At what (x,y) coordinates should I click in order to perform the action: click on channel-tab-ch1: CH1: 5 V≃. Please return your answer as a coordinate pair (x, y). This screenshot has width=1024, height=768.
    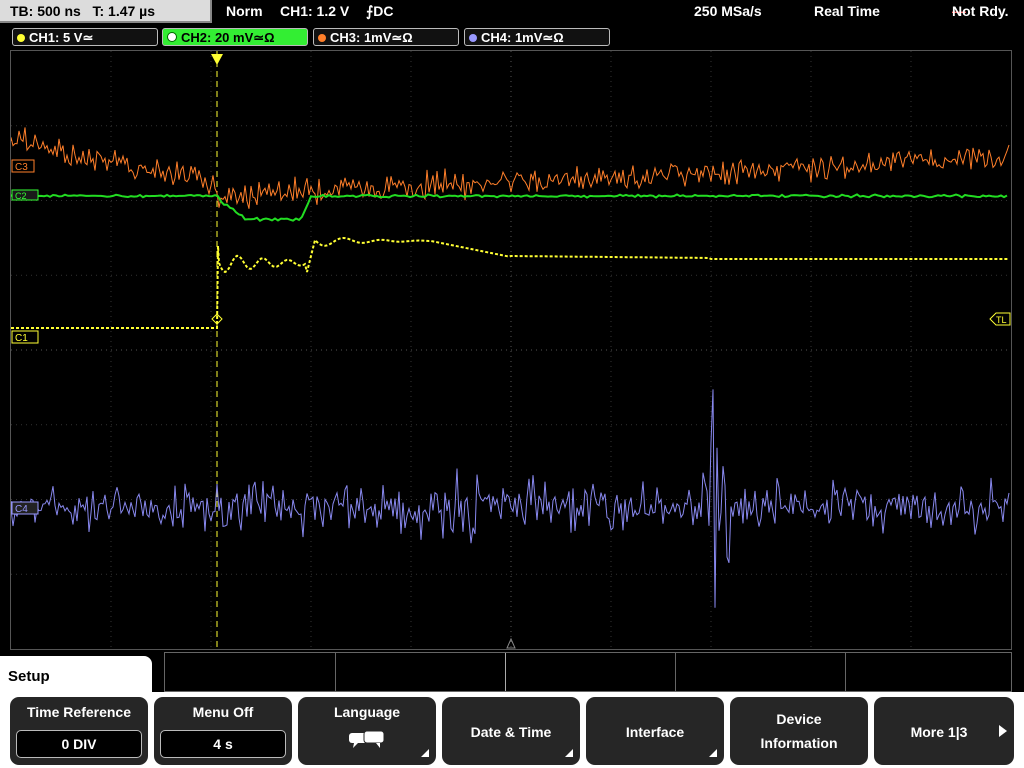
    Looking at the image, I should click on (85, 37).